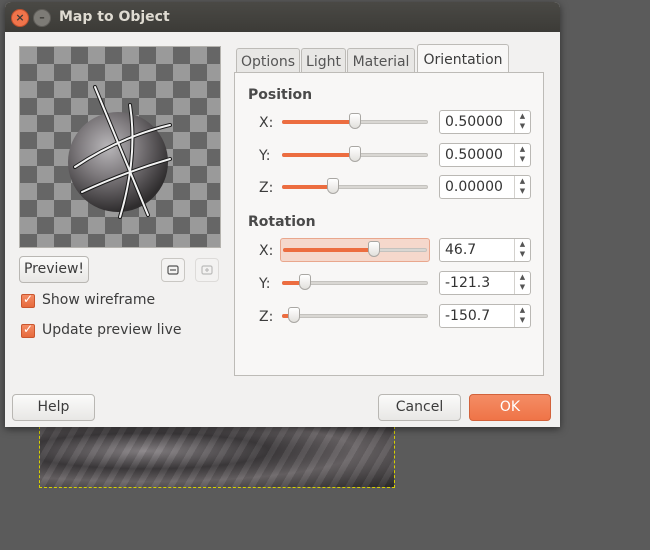 The width and height of the screenshot is (650, 550). I want to click on position-x-label: X:, so click(266, 123).